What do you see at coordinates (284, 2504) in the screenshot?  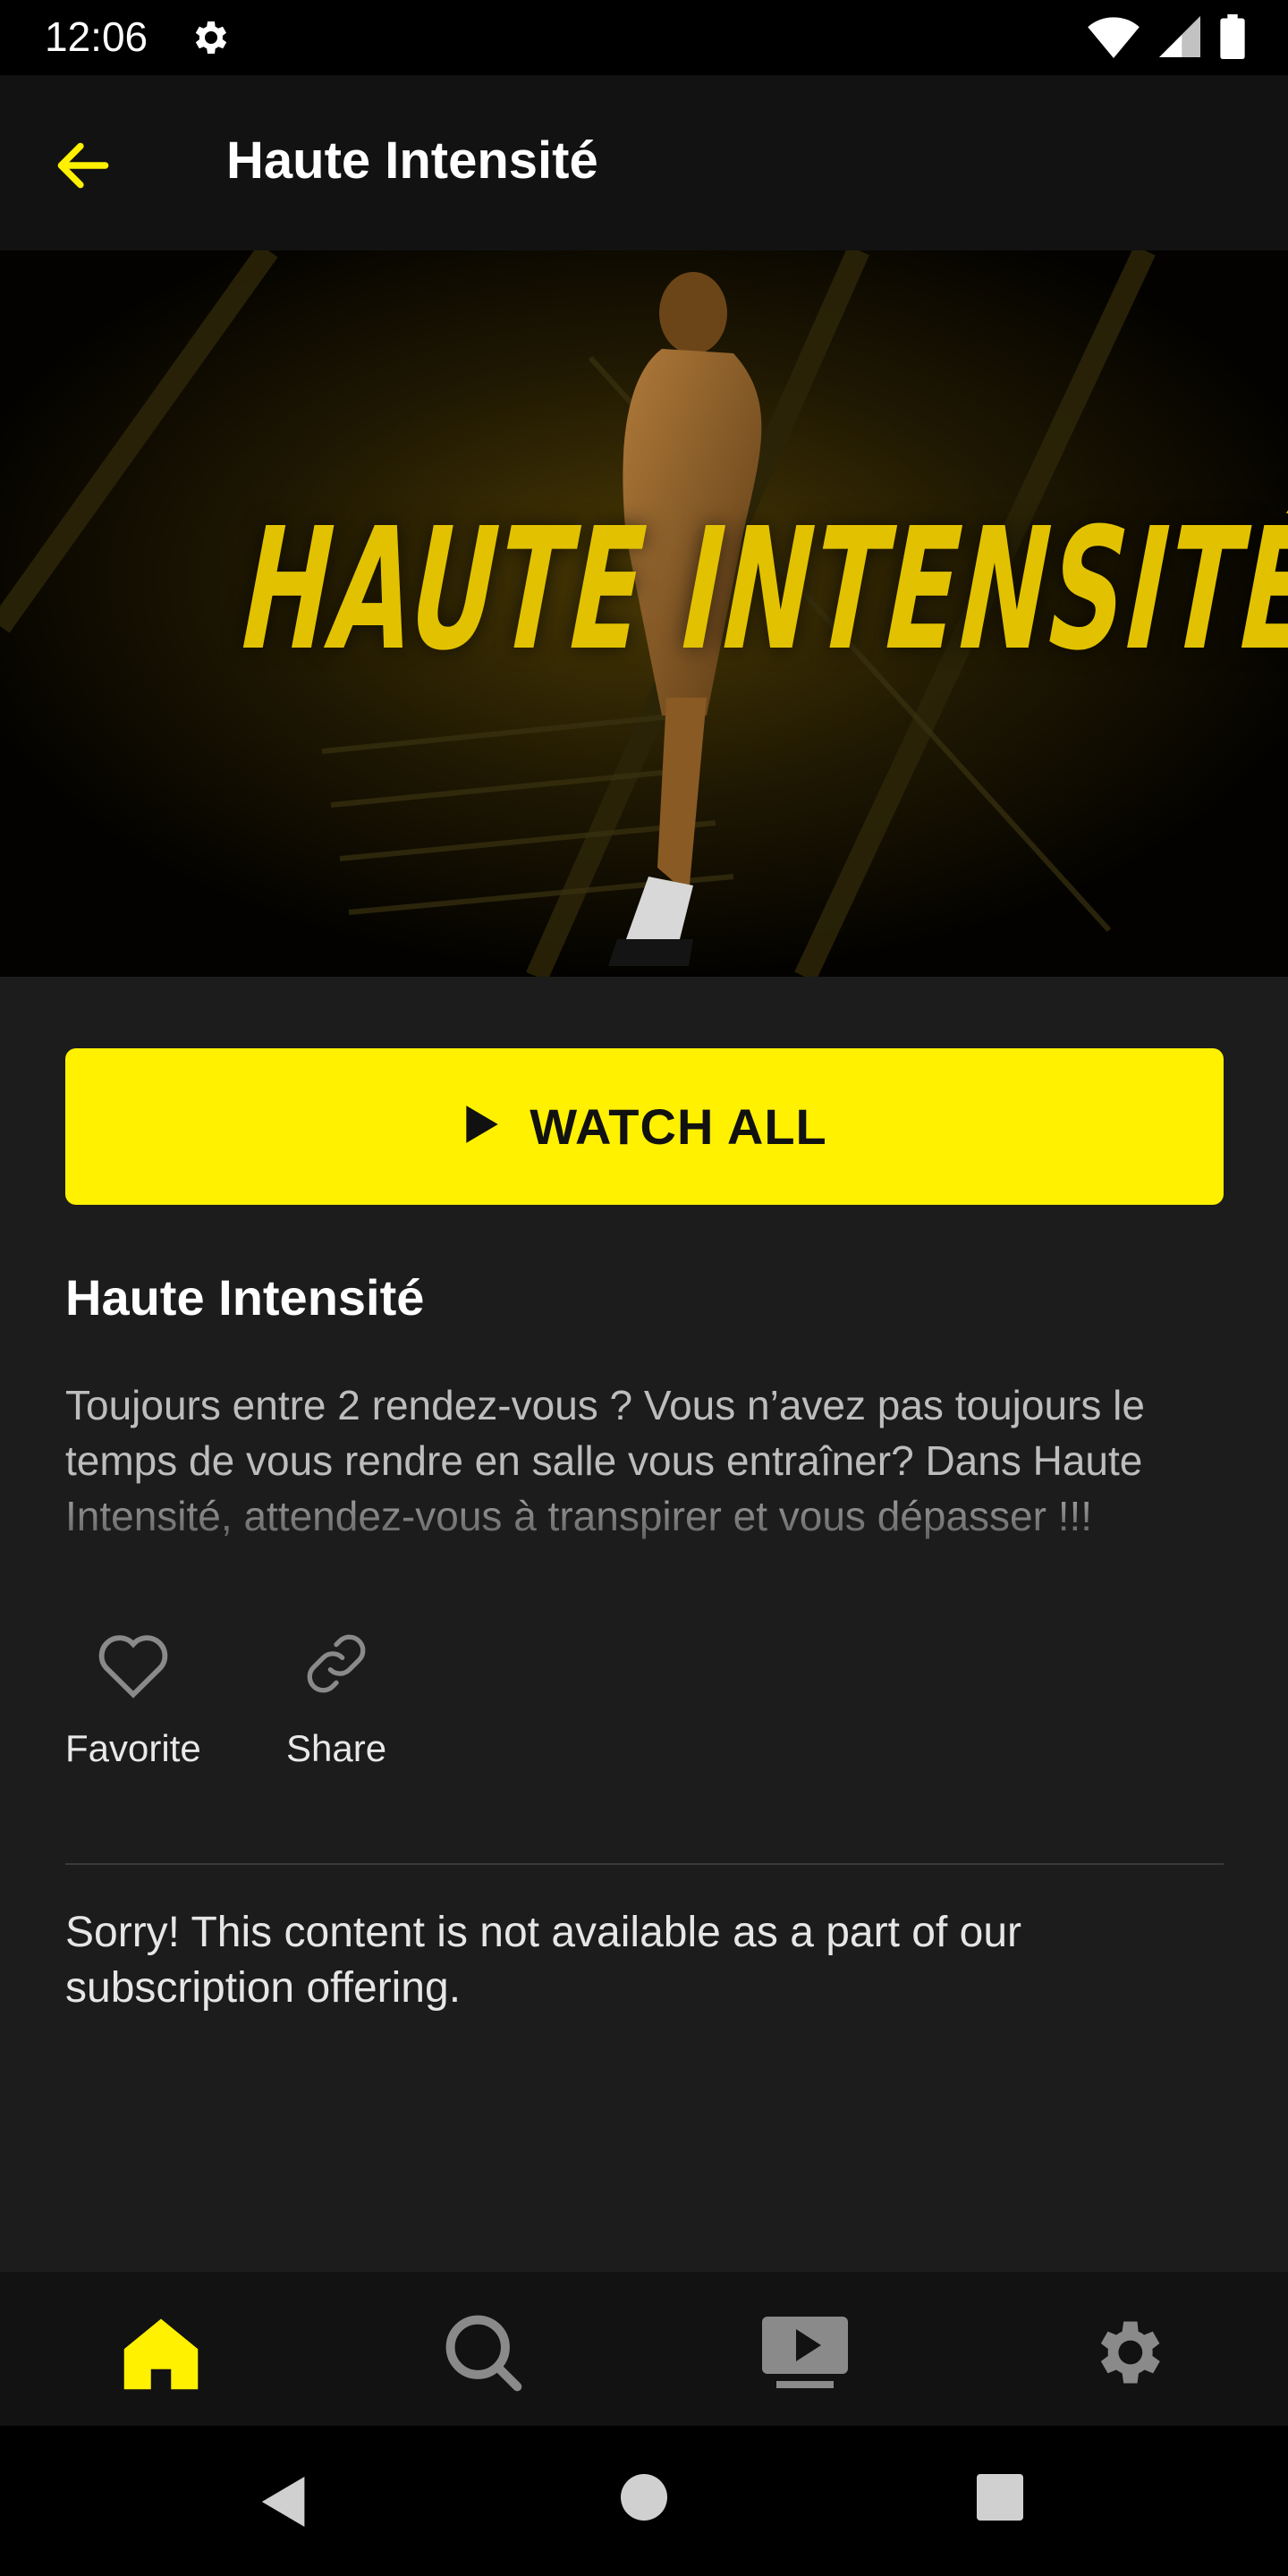 I see `system-back-icon` at bounding box center [284, 2504].